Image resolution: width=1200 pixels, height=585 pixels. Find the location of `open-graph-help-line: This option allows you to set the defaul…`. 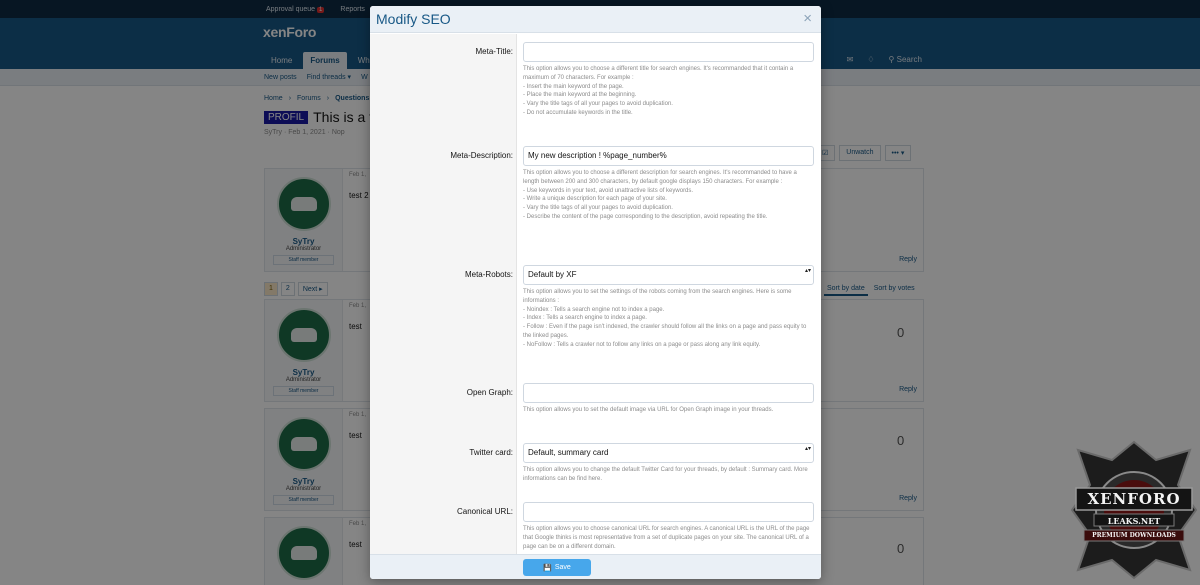

open-graph-help-line: This option allows you to set the defaul… is located at coordinates (648, 410).